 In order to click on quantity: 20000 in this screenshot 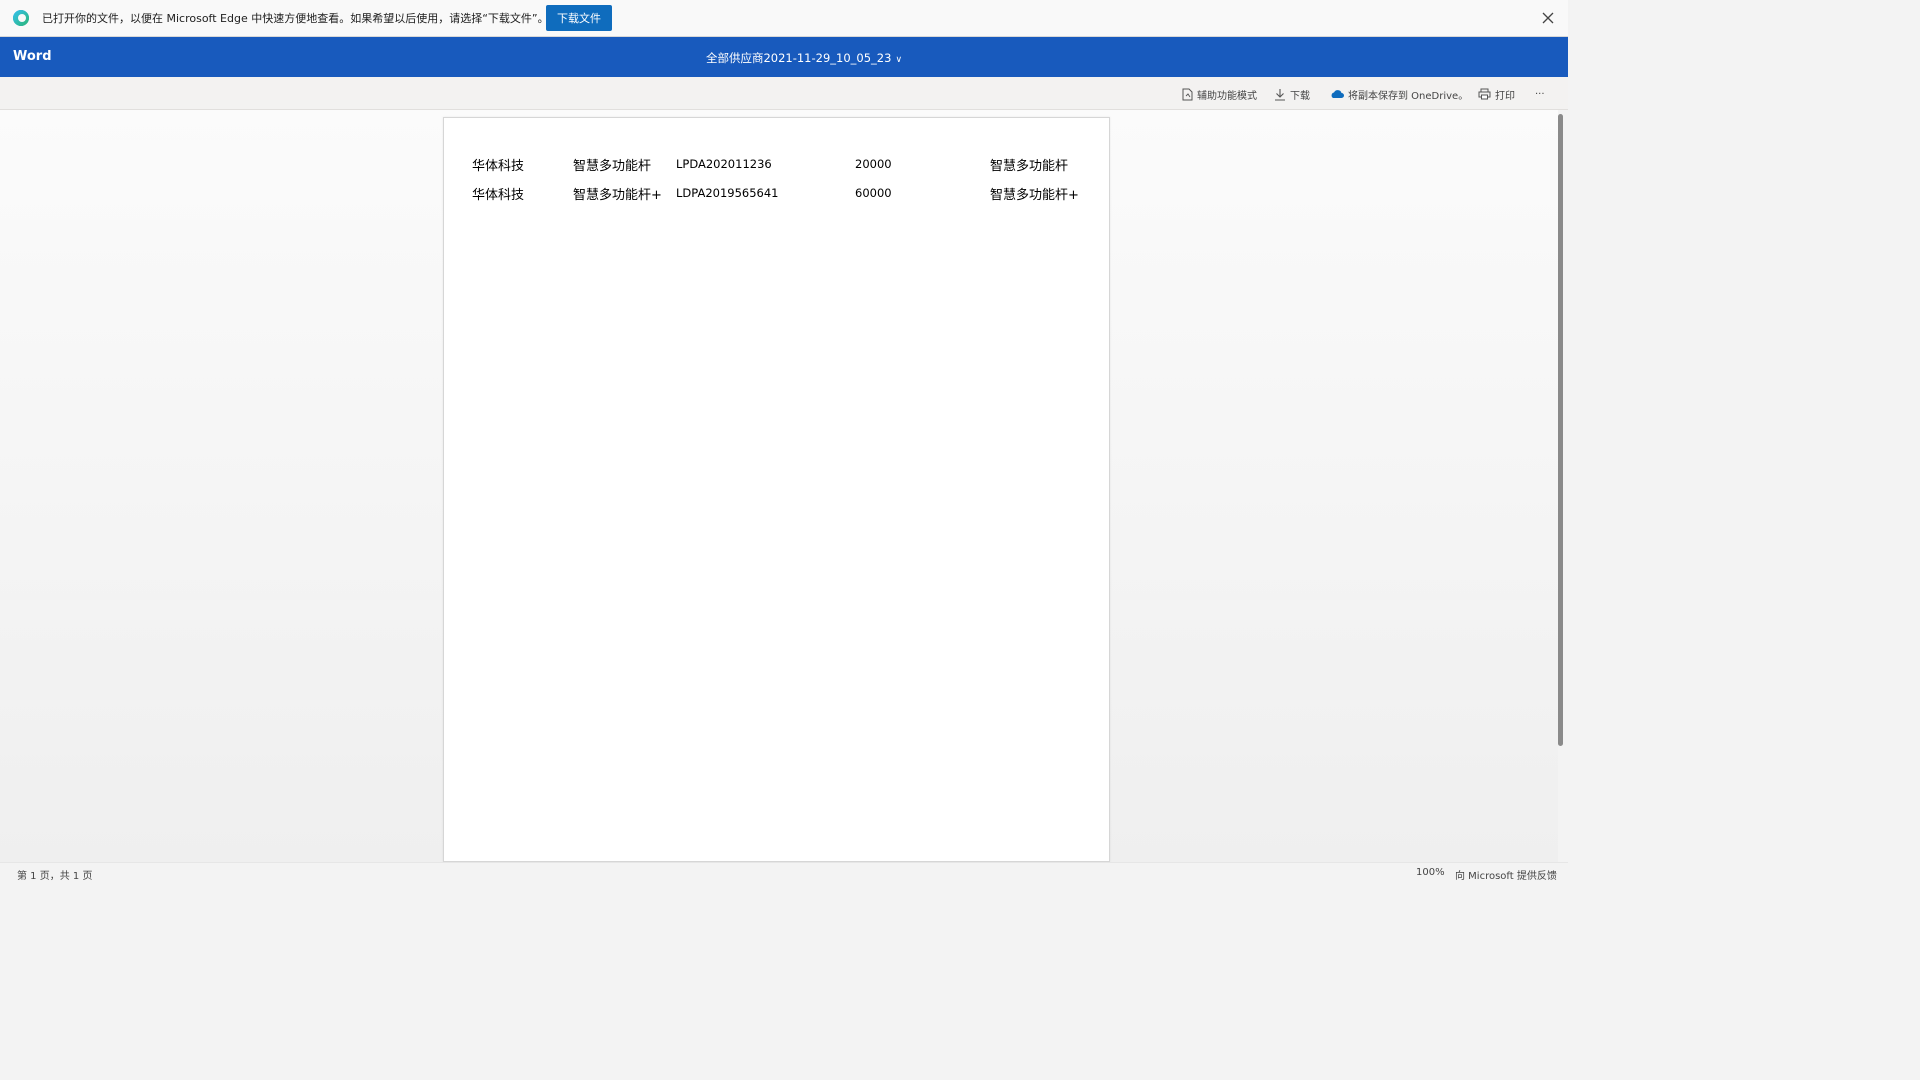, I will do `click(873, 164)`.